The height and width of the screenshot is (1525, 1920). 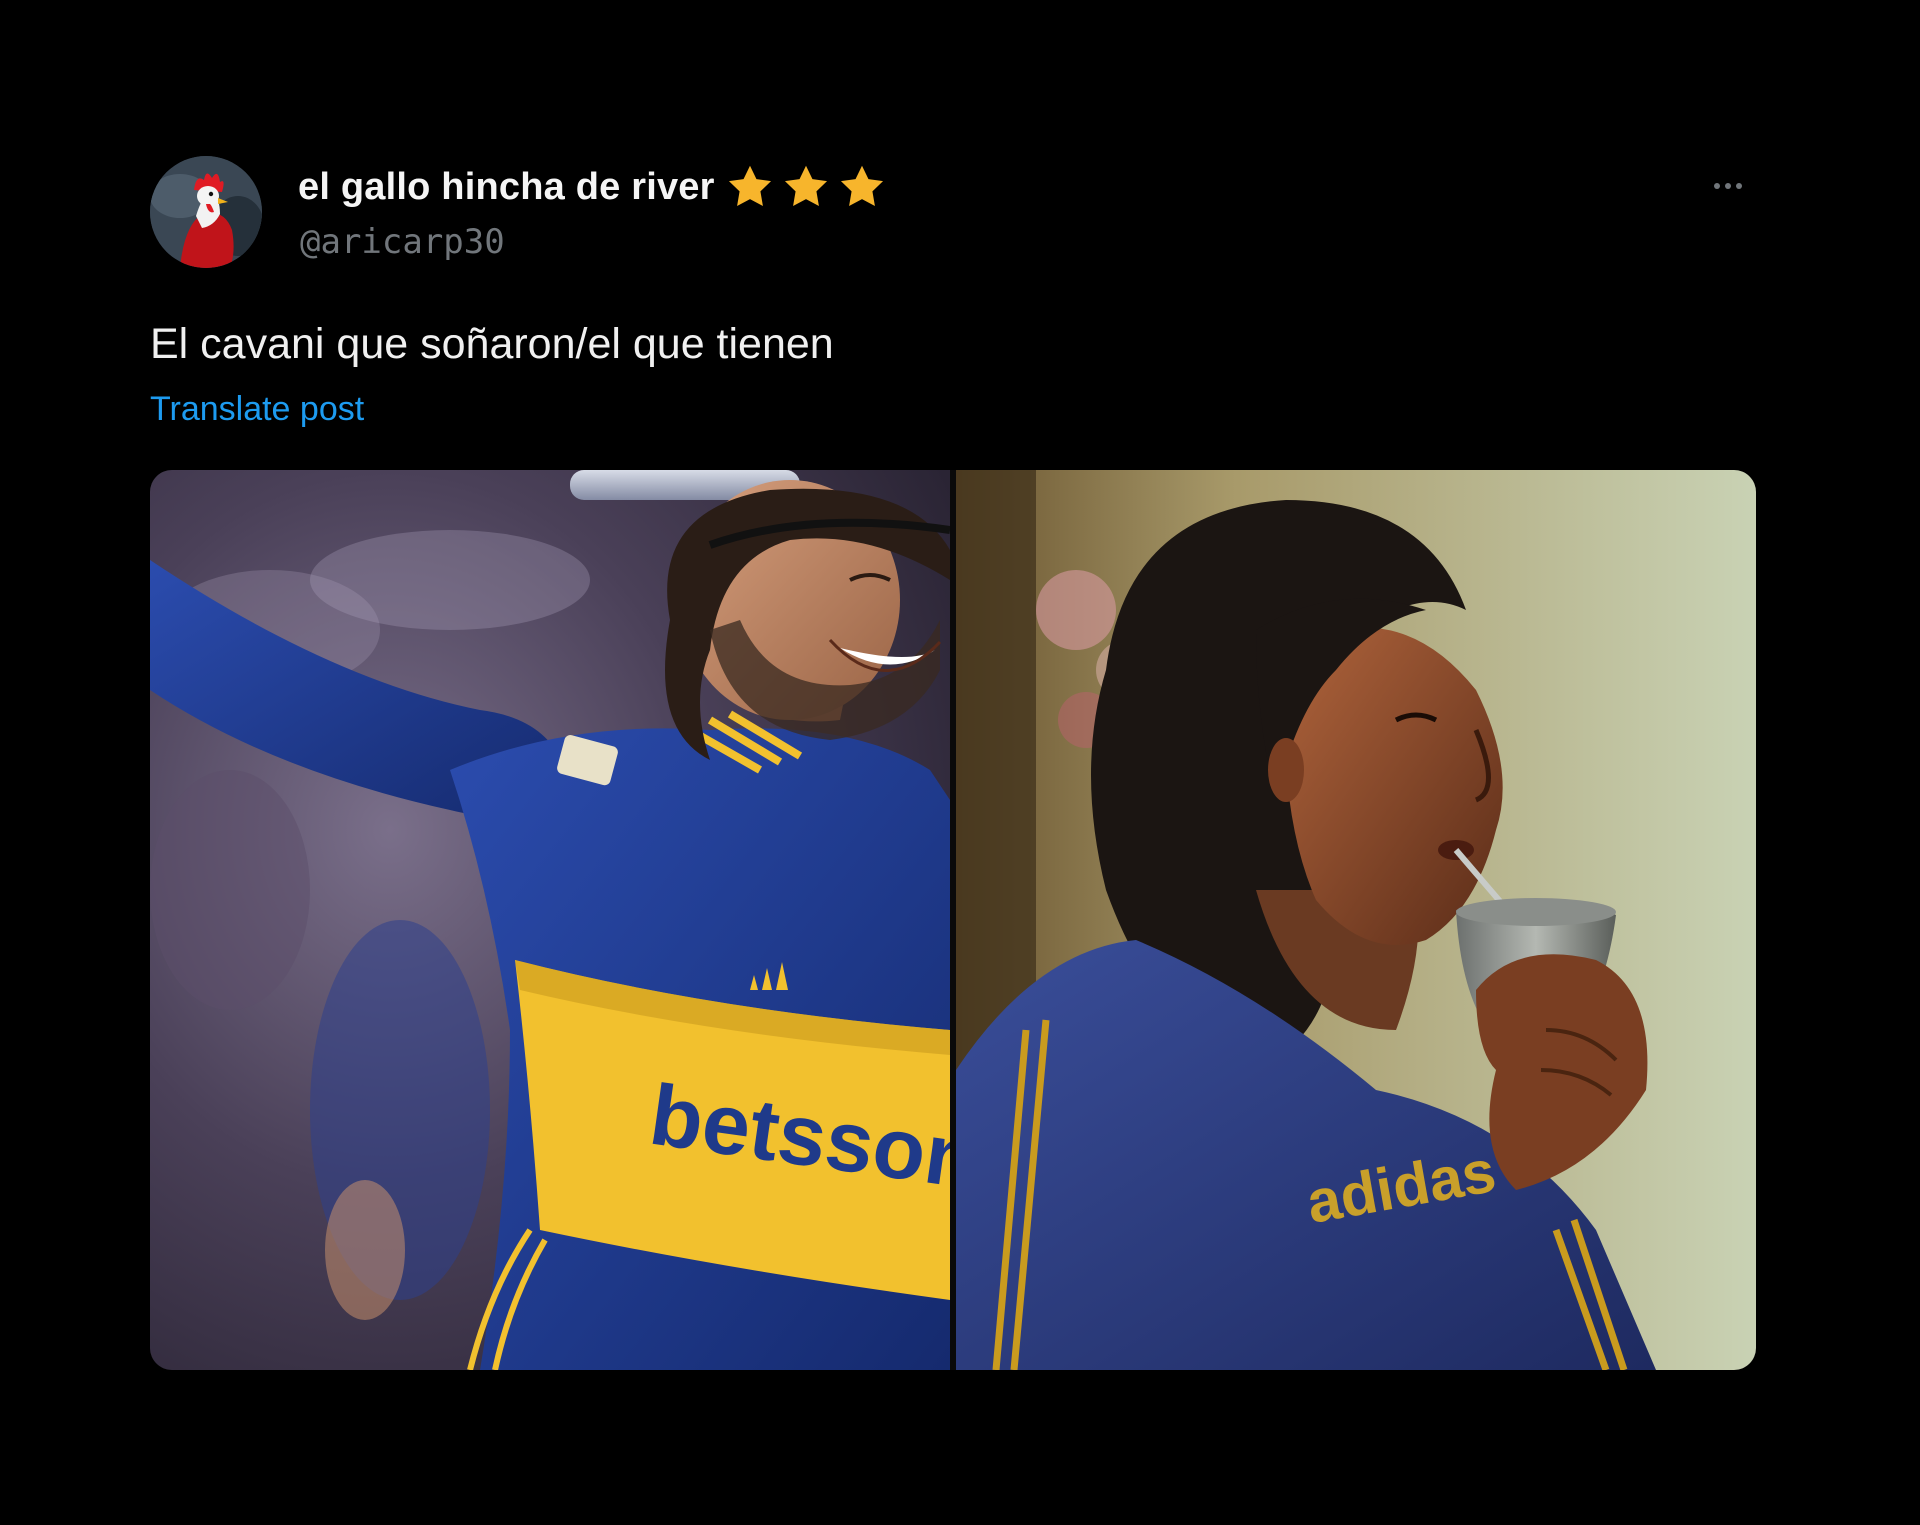 I want to click on rooster-avatar-icon, so click(x=206, y=212).